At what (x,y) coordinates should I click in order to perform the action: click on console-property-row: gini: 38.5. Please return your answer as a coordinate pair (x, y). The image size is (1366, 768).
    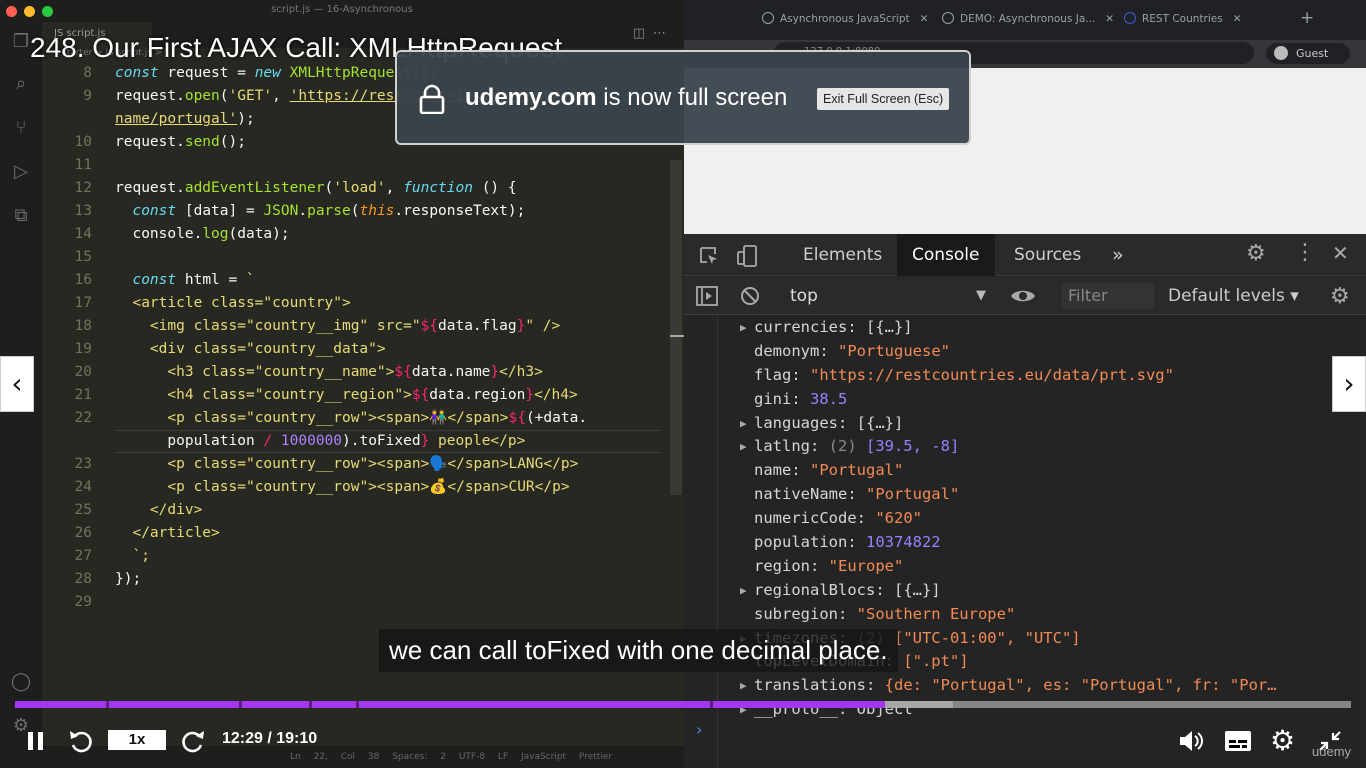
    Looking at the image, I should click on (1038, 400).